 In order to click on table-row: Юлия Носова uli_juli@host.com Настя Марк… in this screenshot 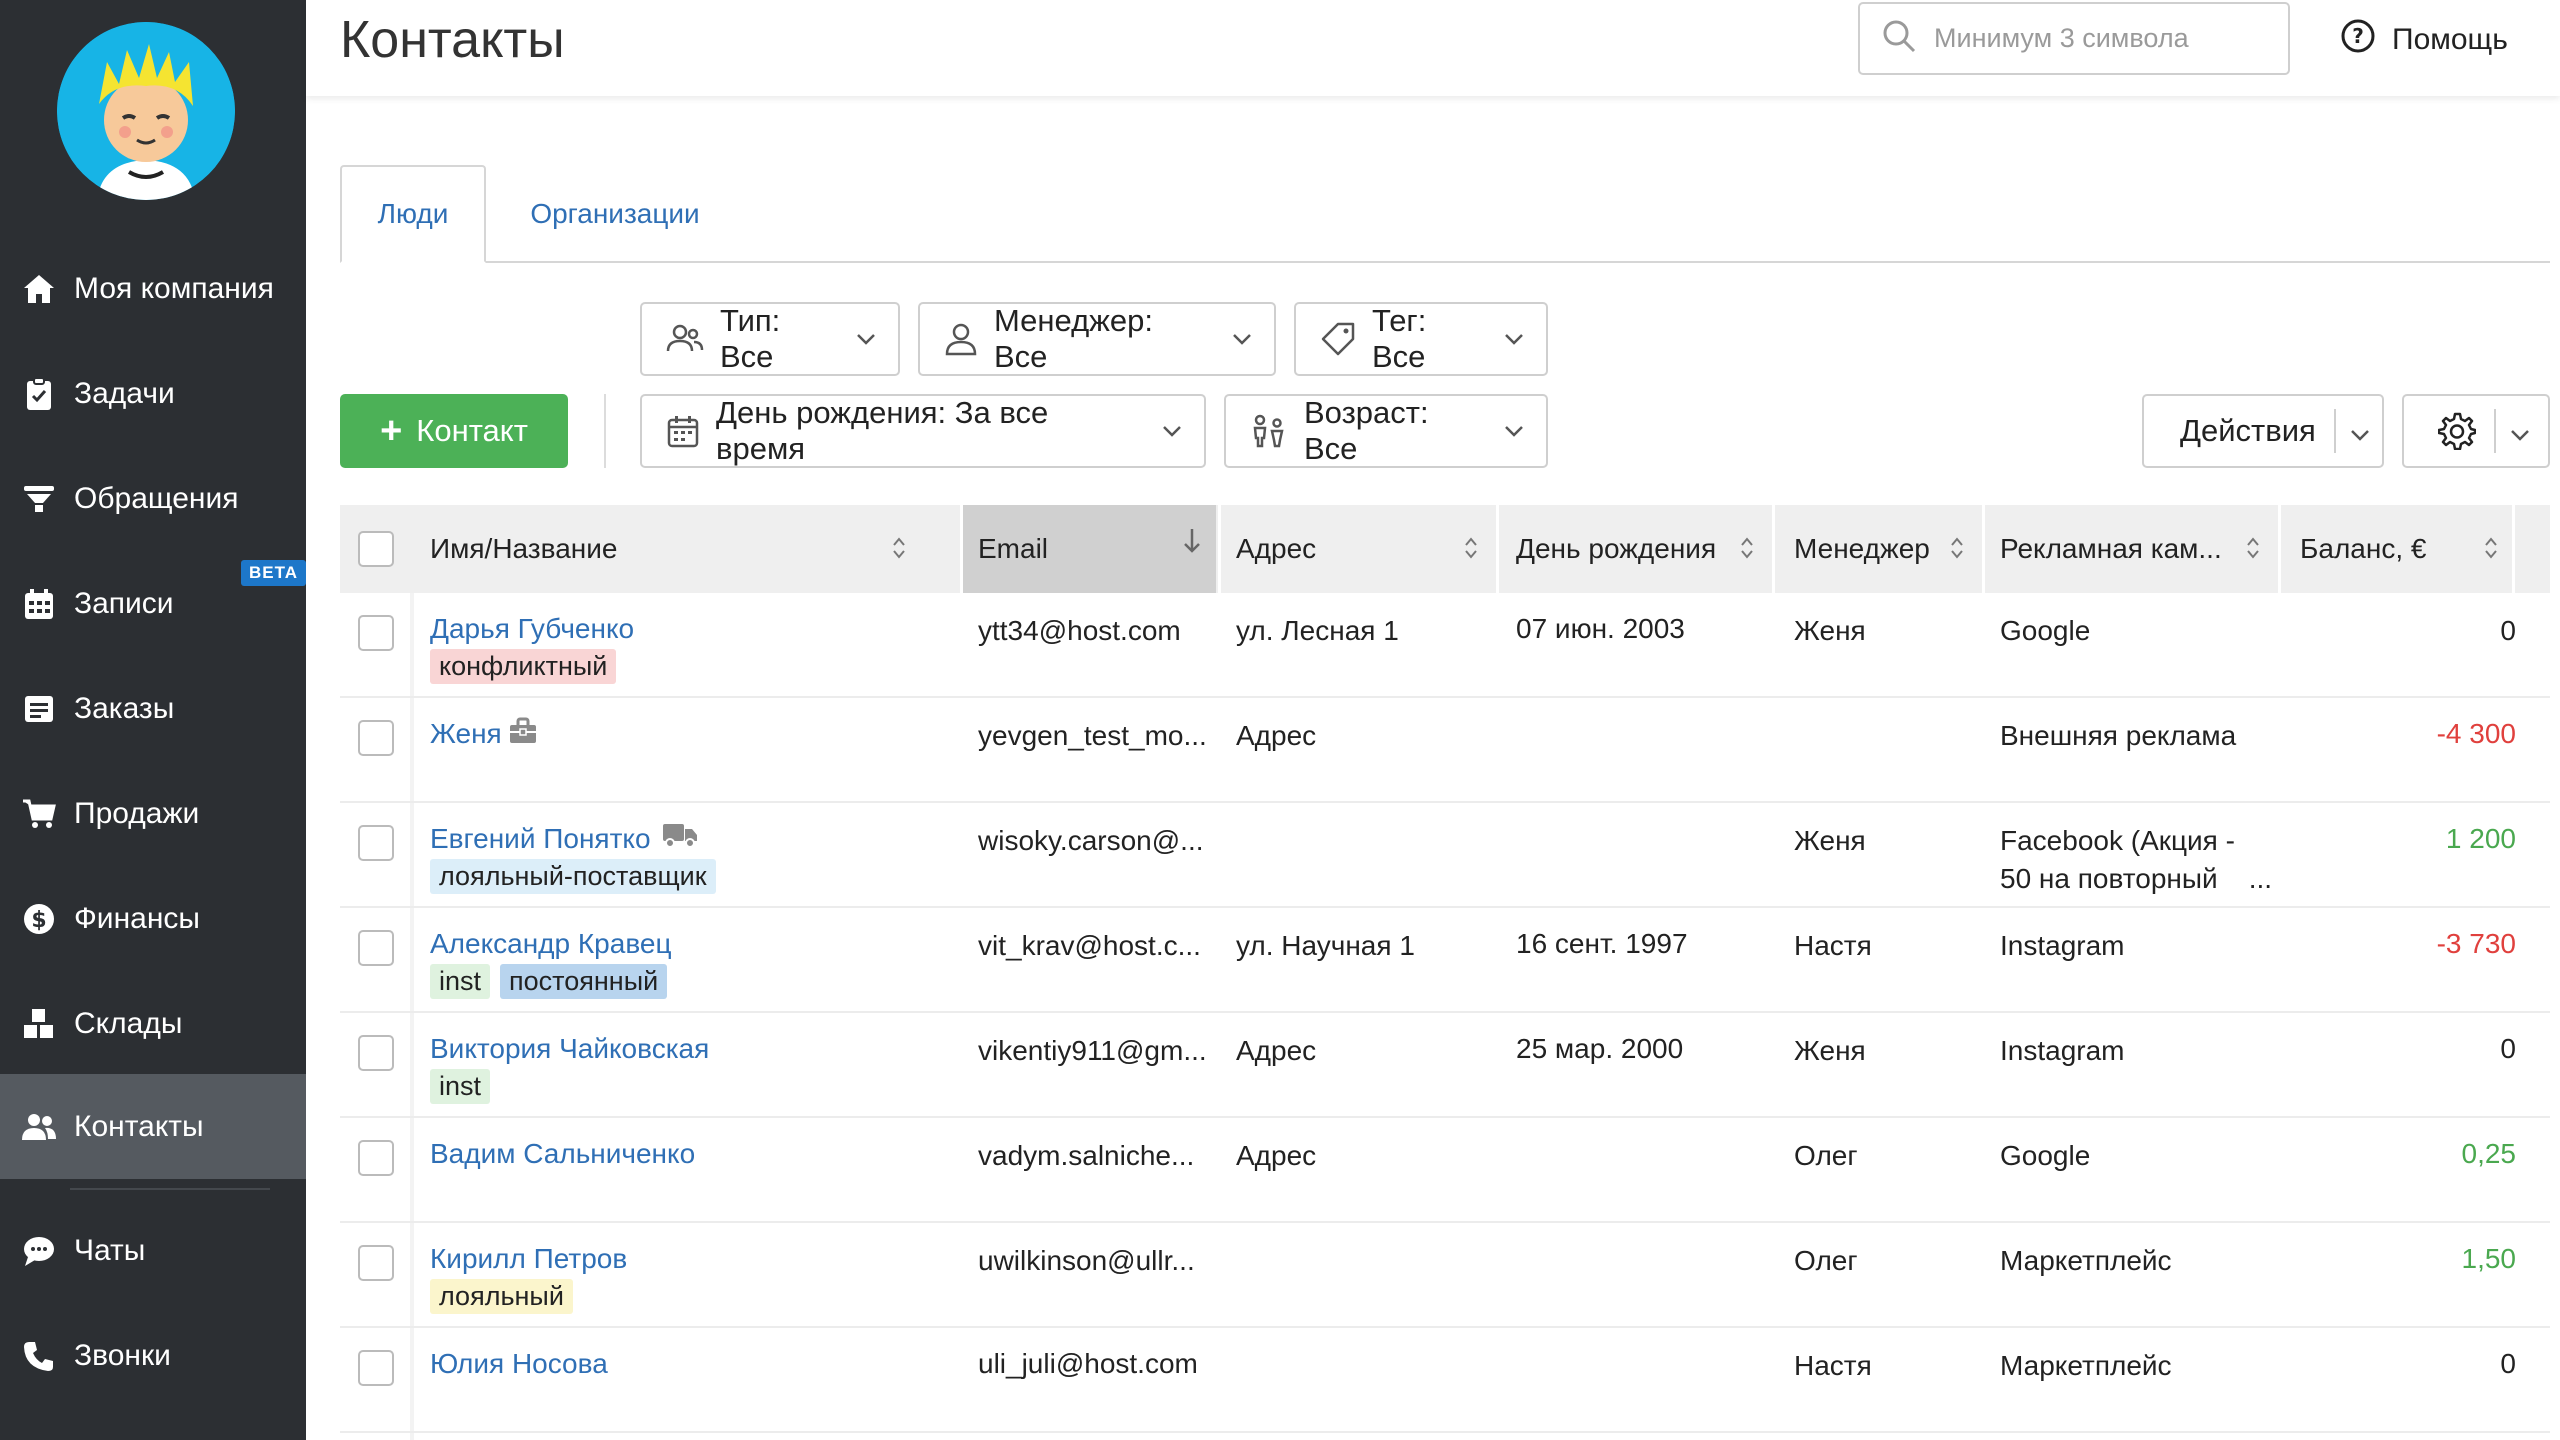, I will do `click(1445, 1380)`.